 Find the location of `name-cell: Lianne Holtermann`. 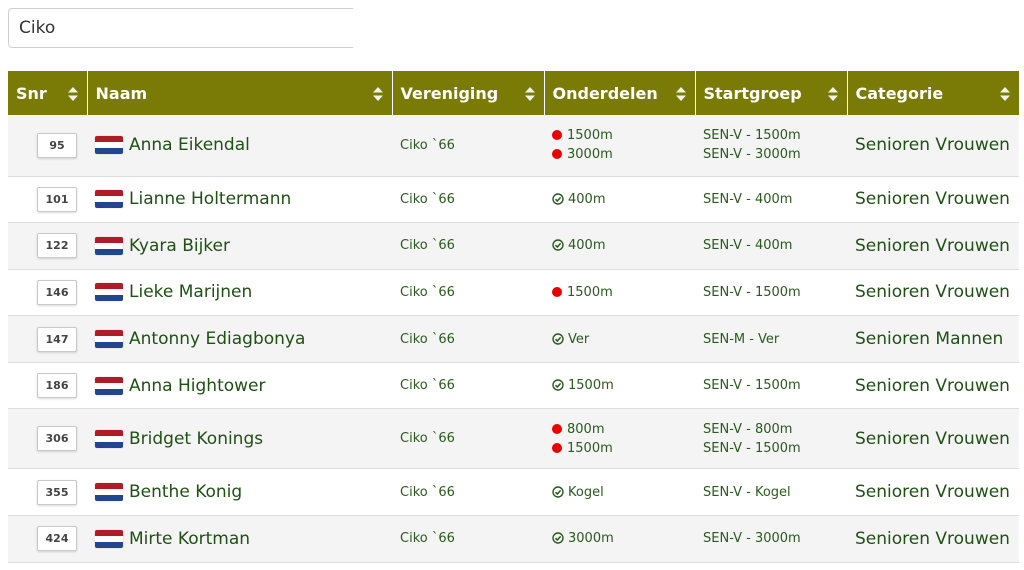

name-cell: Lianne Holtermann is located at coordinates (239, 200).